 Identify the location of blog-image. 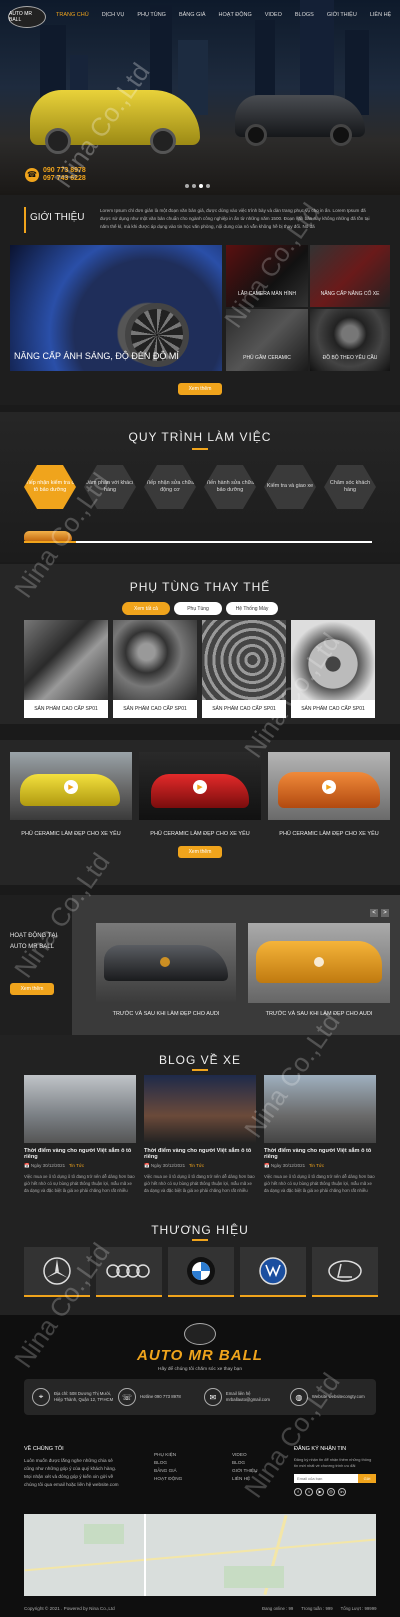
(80, 1109).